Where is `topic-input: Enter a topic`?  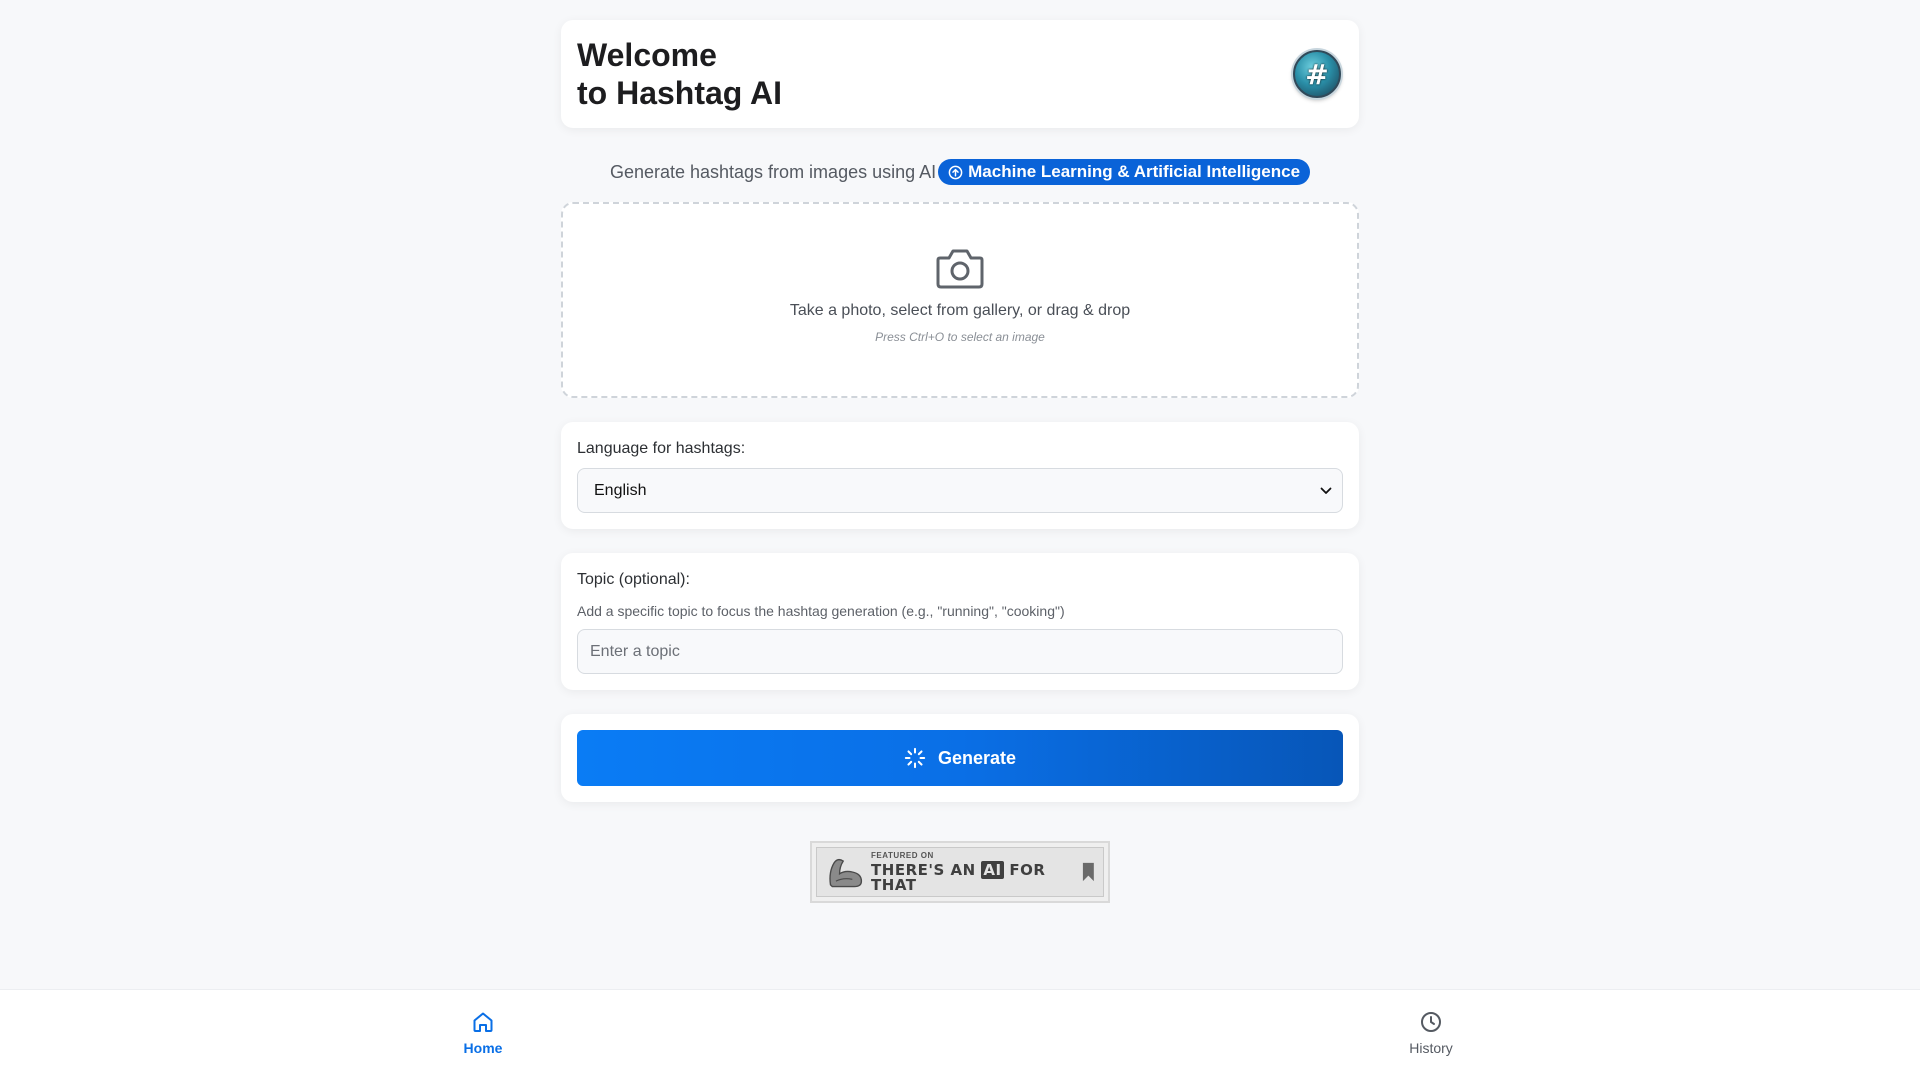 topic-input: Enter a topic is located at coordinates (960, 651).